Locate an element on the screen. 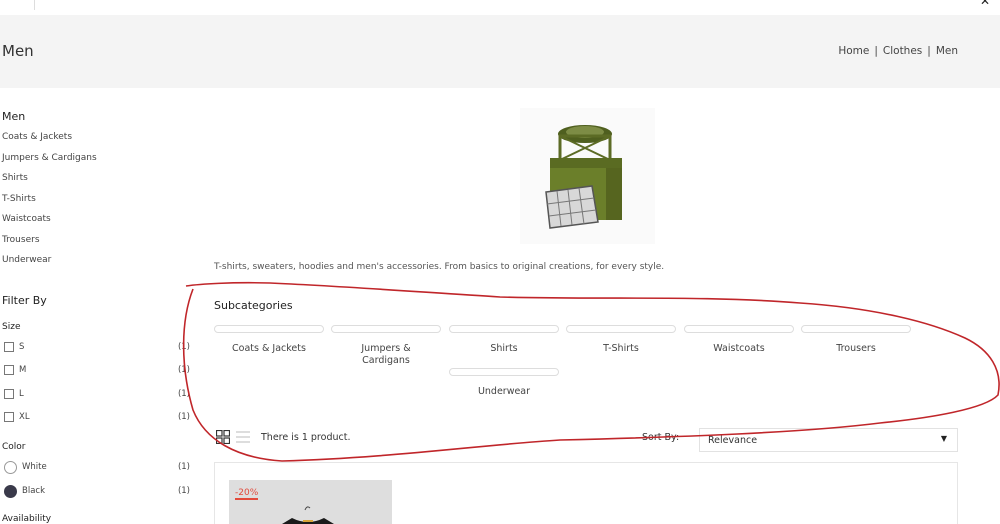 The image size is (1000, 524). subcategory-trousers: Trousers is located at coordinates (856, 340).